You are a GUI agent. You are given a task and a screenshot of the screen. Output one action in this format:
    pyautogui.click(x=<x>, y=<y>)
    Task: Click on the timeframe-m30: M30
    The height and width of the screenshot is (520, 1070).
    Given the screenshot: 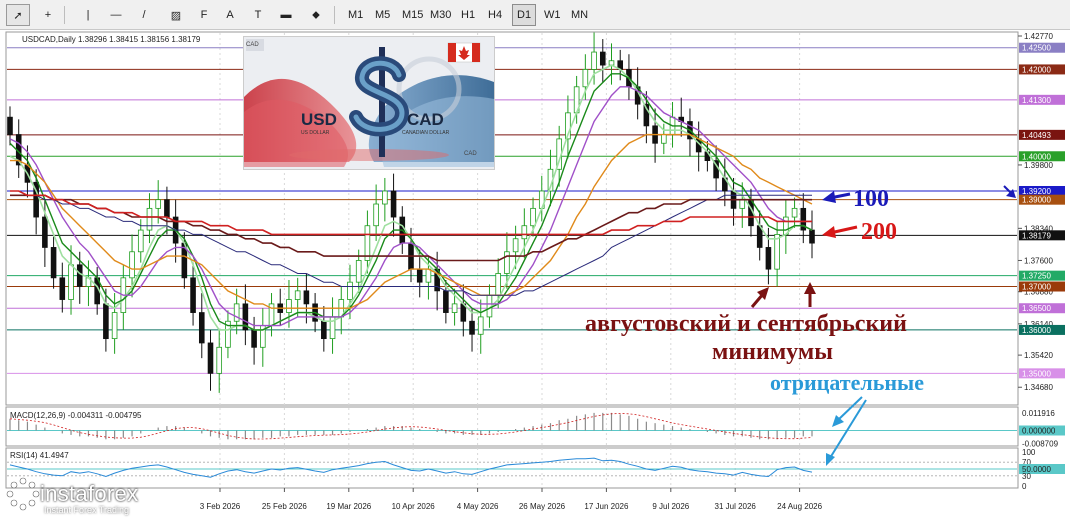 What is the action you would take?
    pyautogui.click(x=440, y=15)
    